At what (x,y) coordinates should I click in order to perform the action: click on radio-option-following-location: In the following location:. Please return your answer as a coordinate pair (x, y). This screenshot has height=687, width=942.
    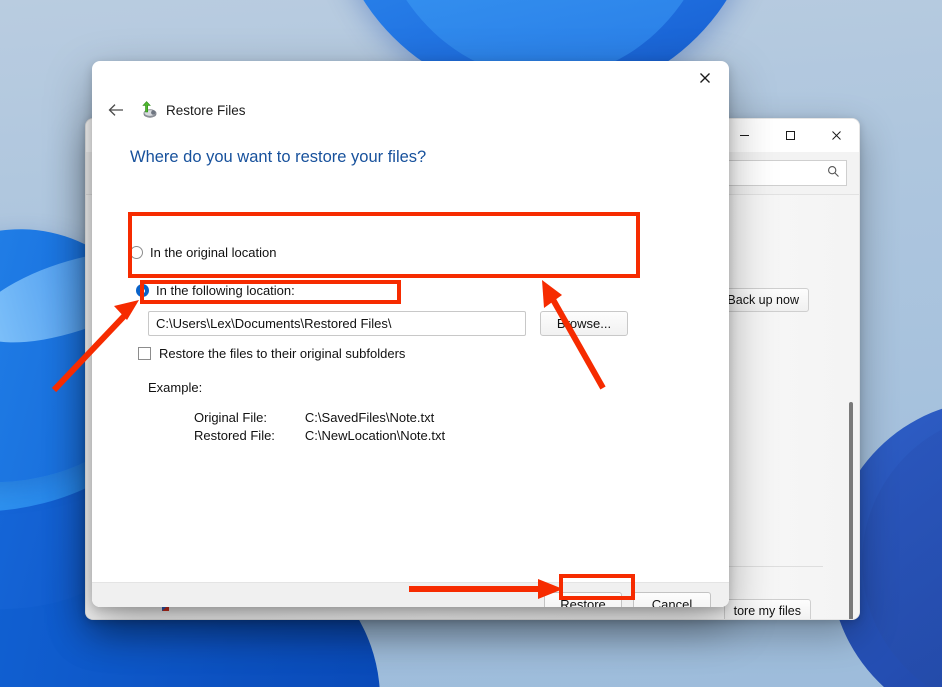
    Looking at the image, I should click on (215, 290).